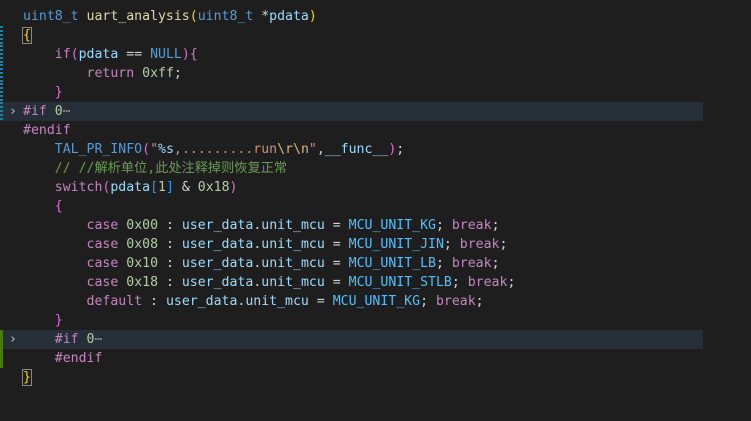 The image size is (751, 421). I want to click on code-token: &, so click(185, 187).